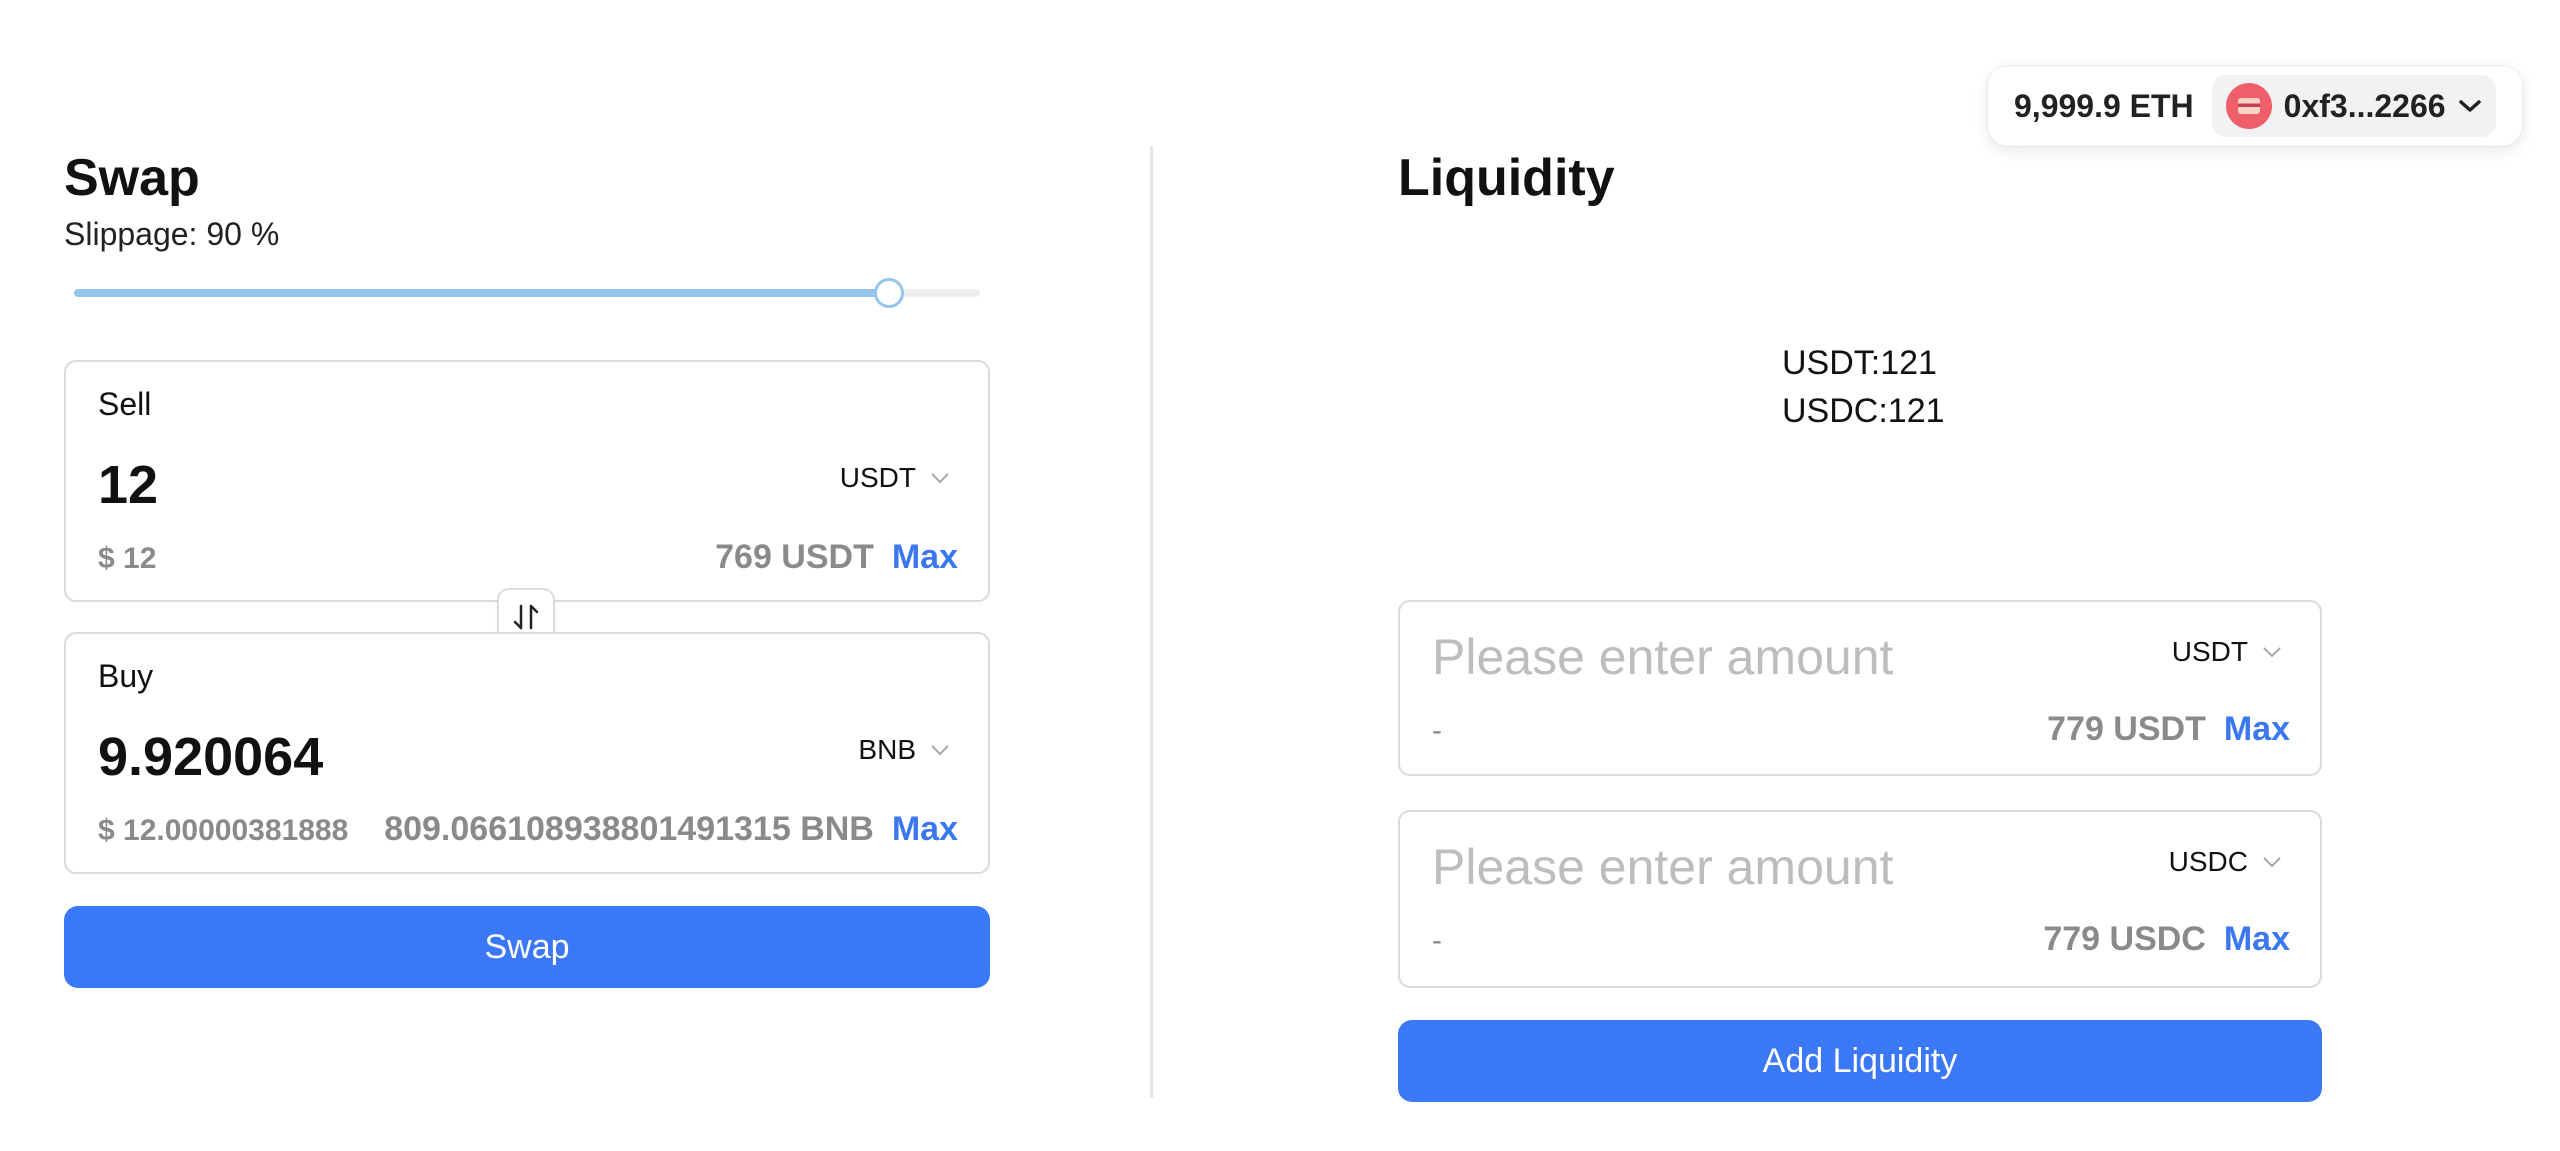 This screenshot has height=1151, width=2560. What do you see at coordinates (527, 481) in the screenshot?
I see `sell-panel: Sell 12 USDT $ 12 769 USDT Max` at bounding box center [527, 481].